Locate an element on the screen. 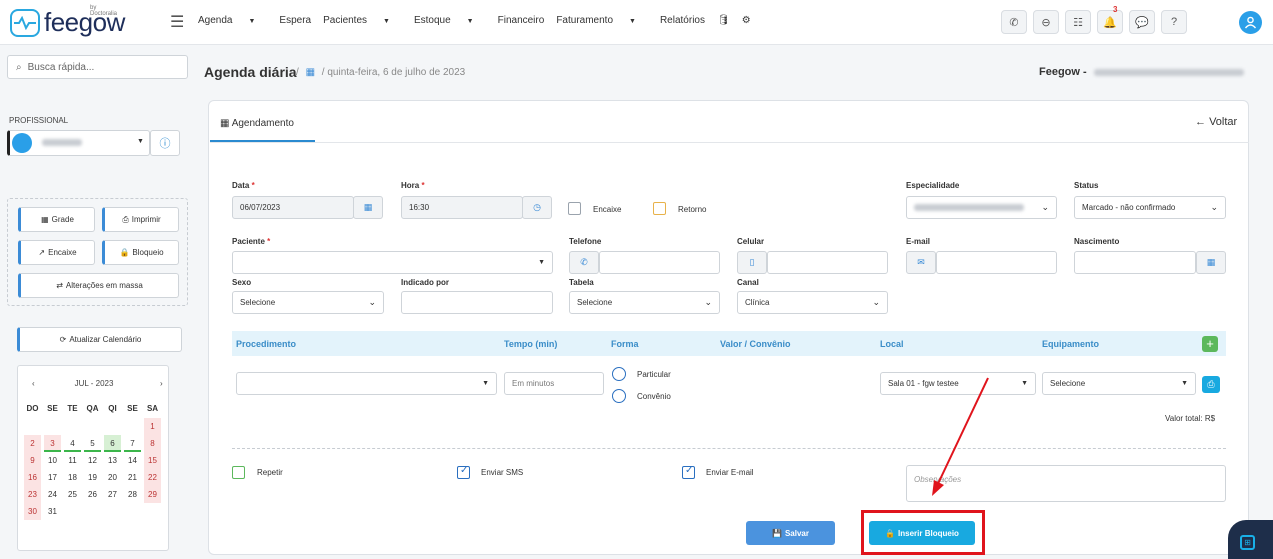  sexo-select: Selecione ⌄ is located at coordinates (308, 302).